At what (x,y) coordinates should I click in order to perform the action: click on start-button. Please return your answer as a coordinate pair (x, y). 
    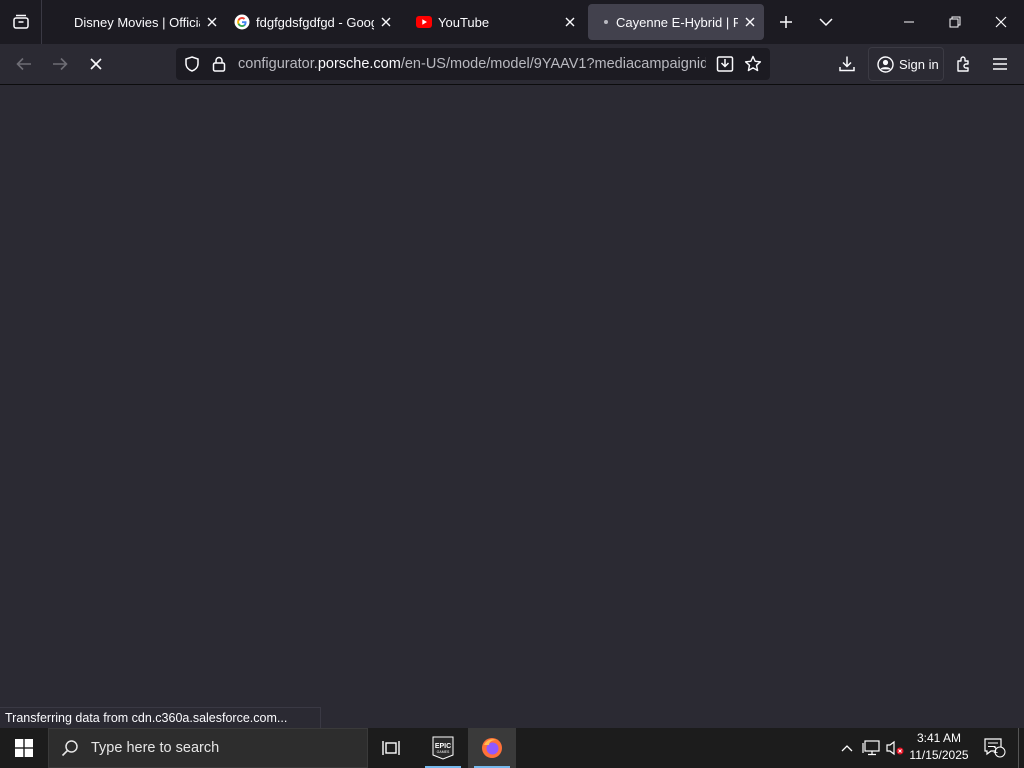
    Looking at the image, I should click on (24, 748).